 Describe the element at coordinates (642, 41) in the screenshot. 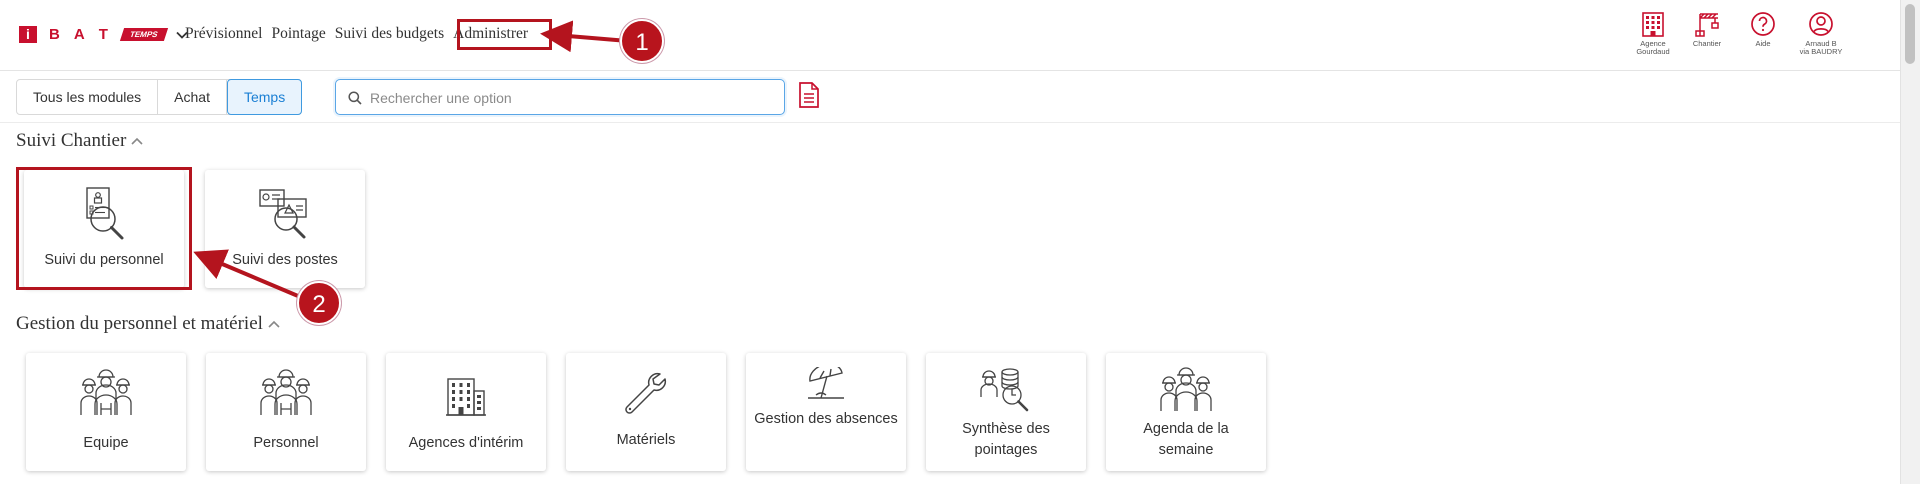

I see `annotation-badge-step-1: 1` at that location.